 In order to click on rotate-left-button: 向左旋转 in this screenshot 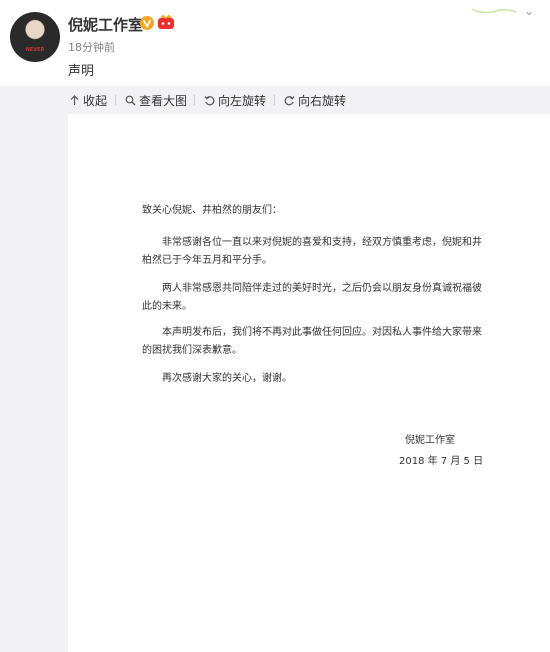, I will do `click(235, 100)`.